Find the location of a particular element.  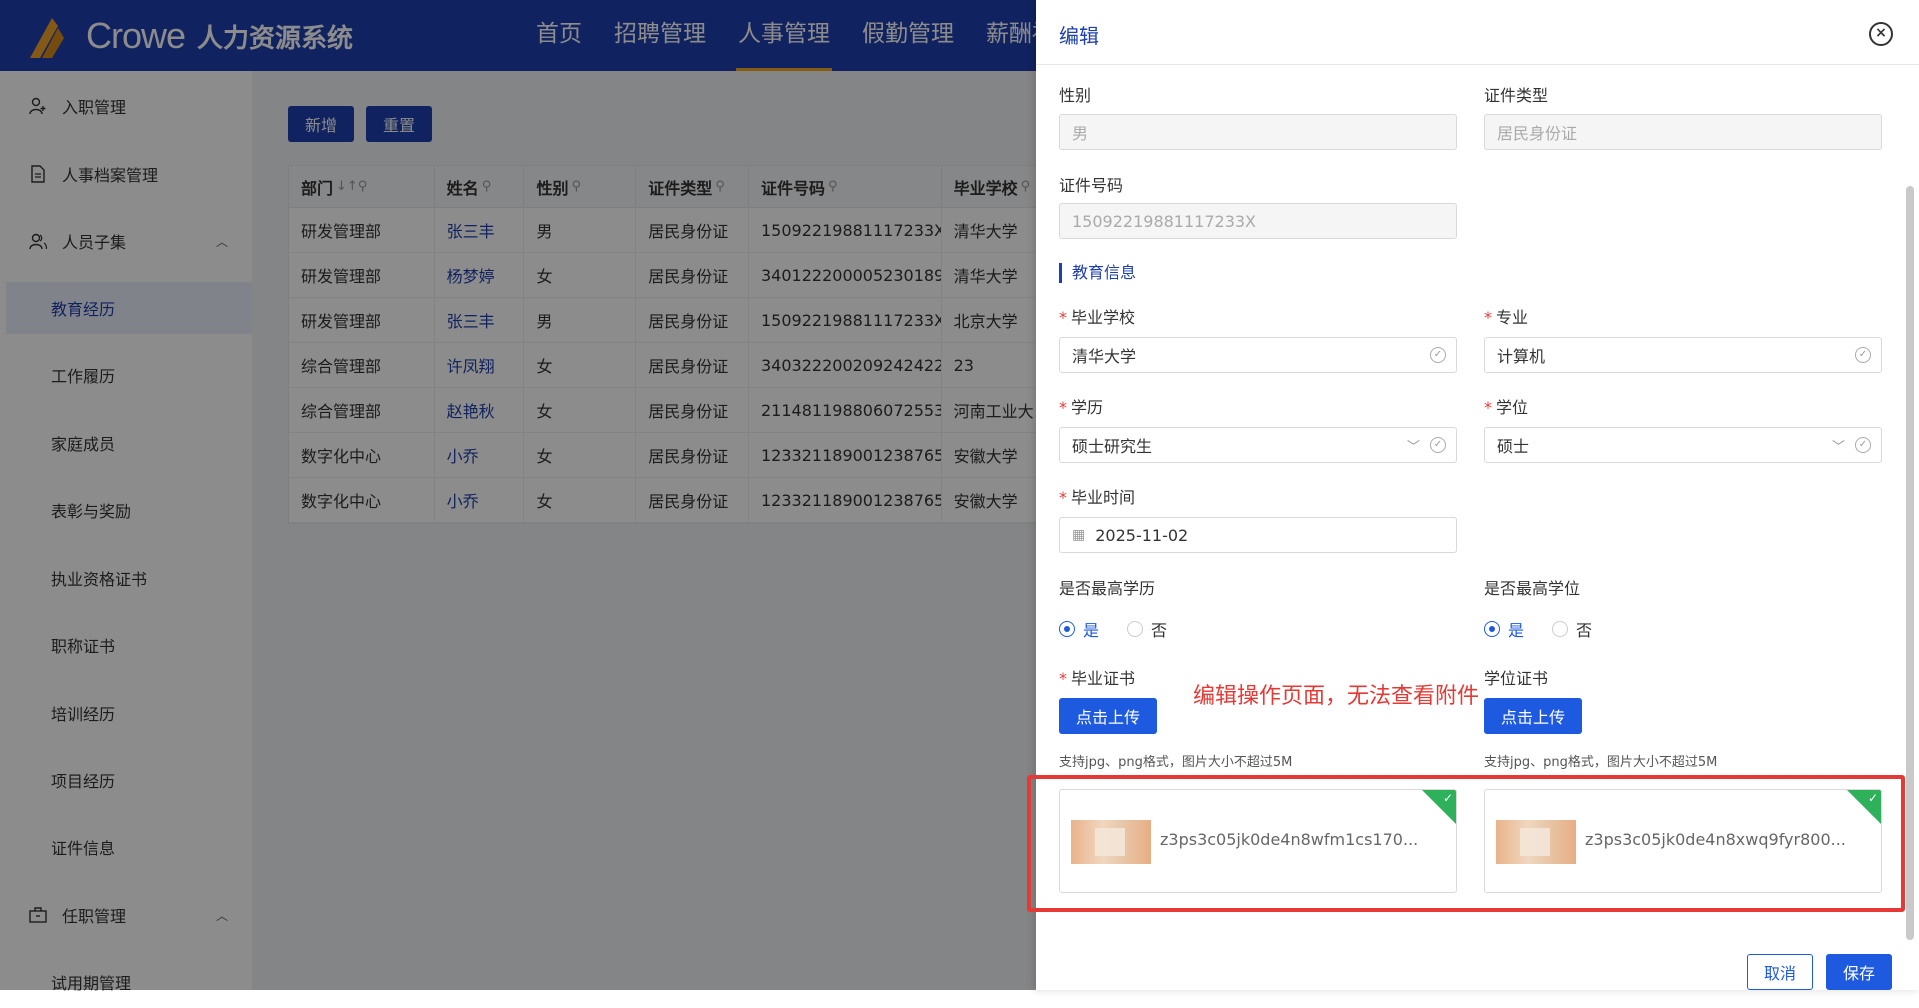

section-education-title: 教育信息 is located at coordinates (1097, 273).